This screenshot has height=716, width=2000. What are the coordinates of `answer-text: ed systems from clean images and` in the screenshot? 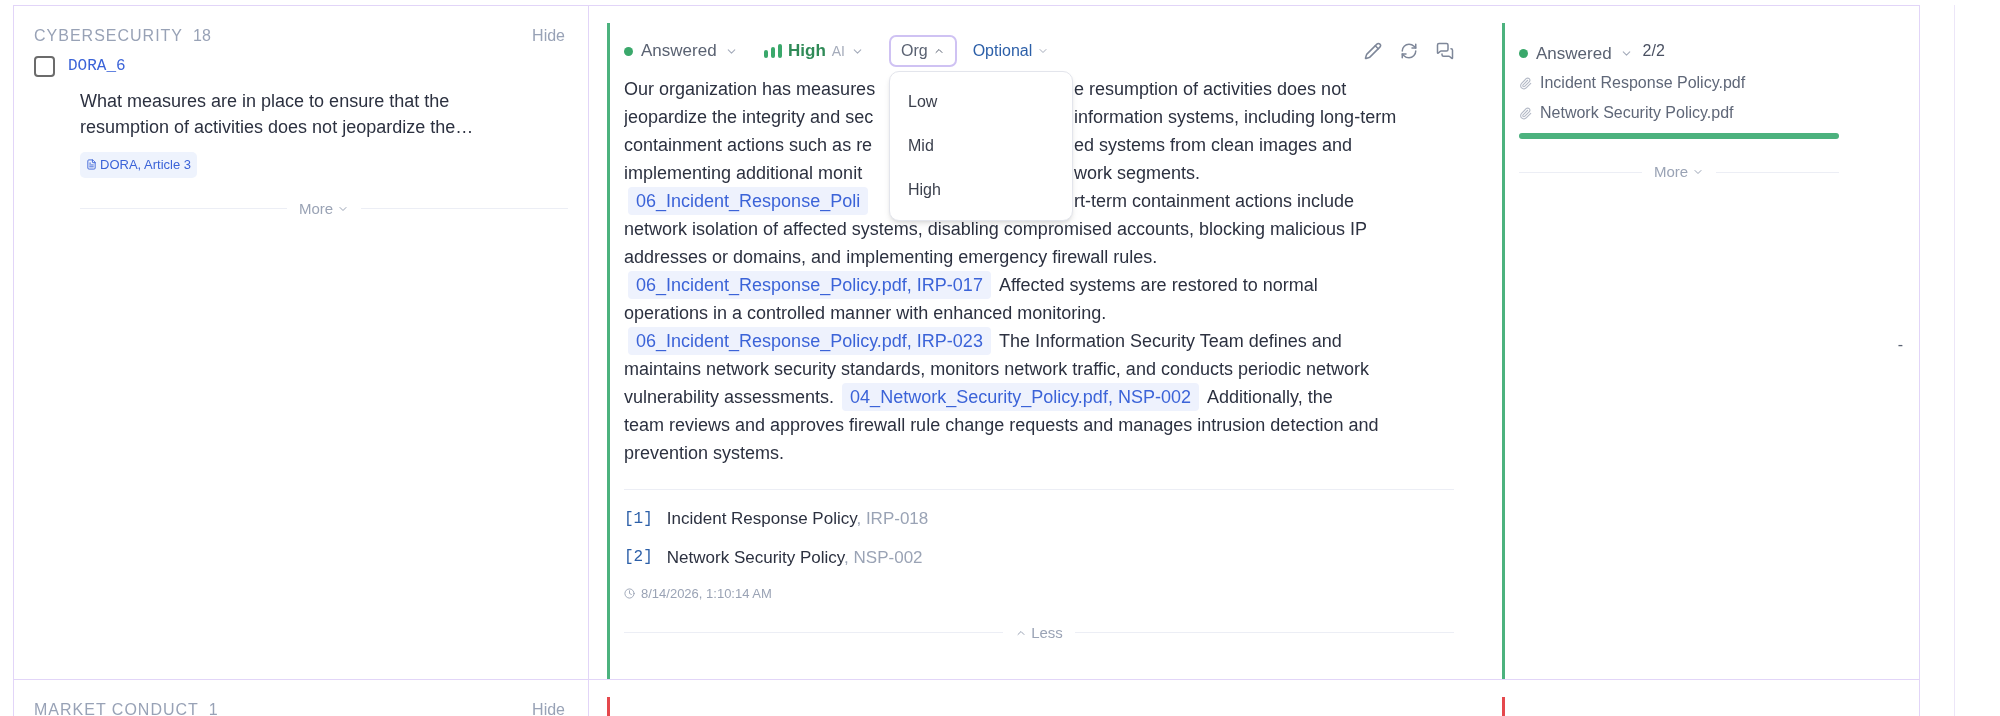 It's located at (1213, 145).